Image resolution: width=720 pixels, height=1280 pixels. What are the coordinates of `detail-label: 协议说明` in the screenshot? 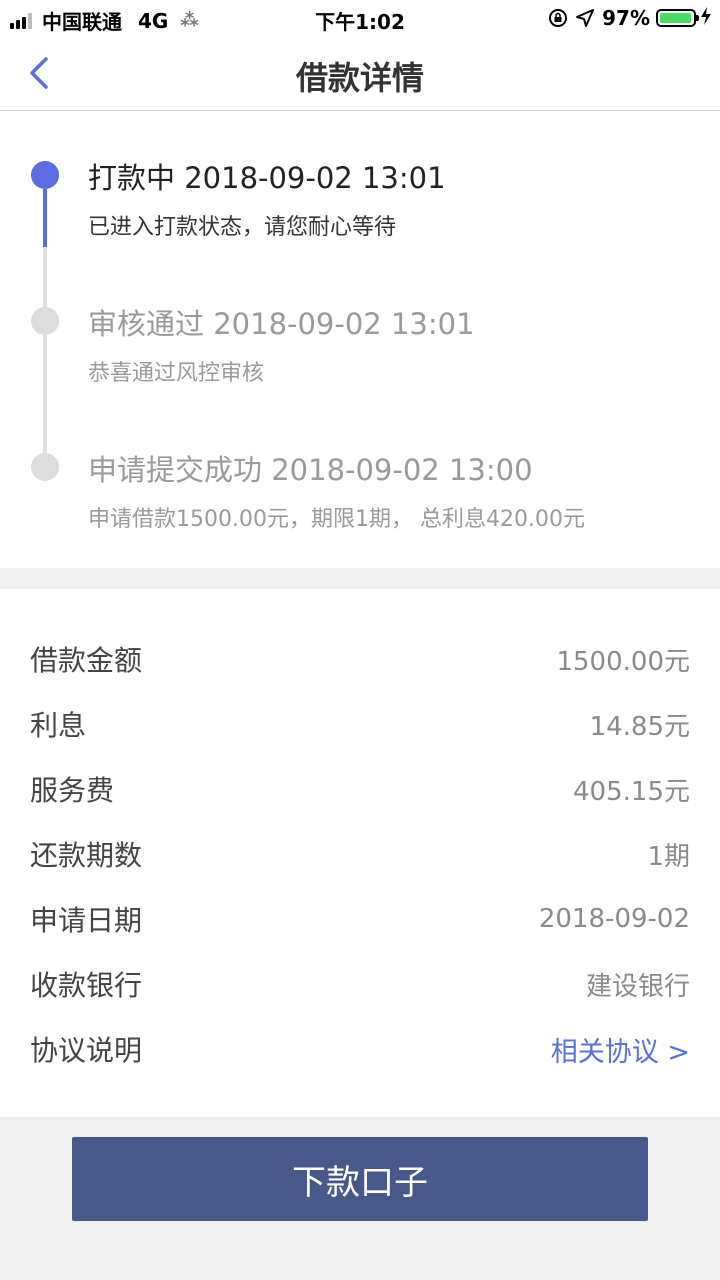 It's located at (86, 1050).